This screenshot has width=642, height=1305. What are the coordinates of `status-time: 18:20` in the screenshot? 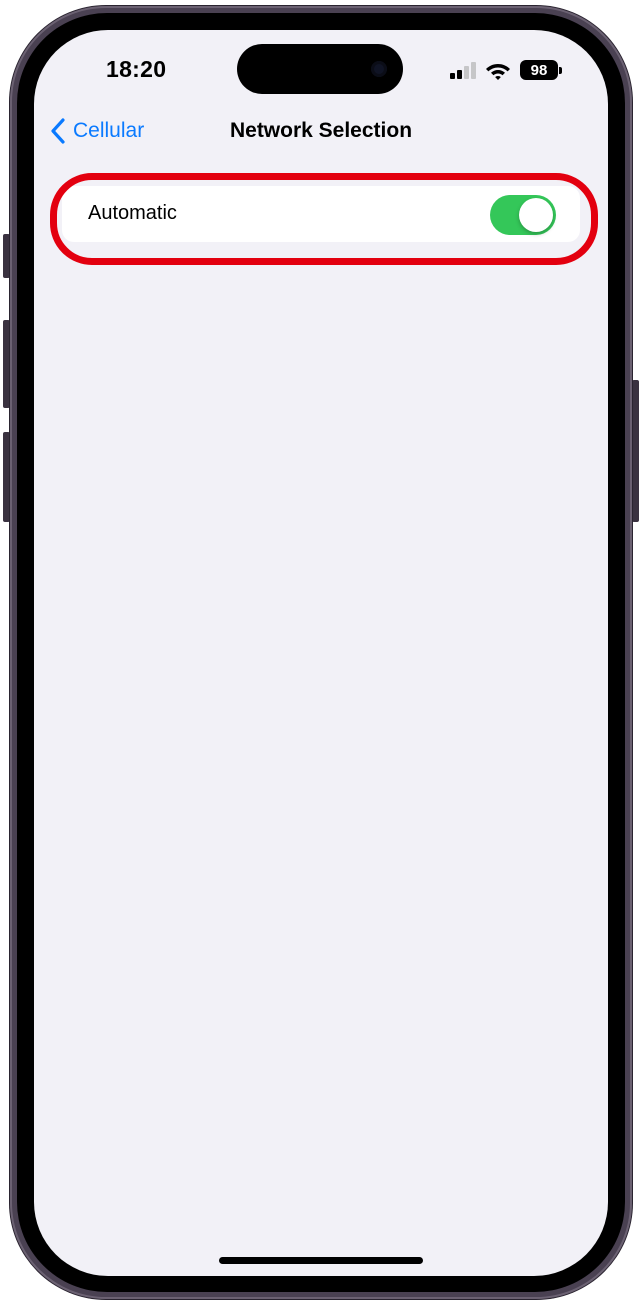 It's located at (136, 69).